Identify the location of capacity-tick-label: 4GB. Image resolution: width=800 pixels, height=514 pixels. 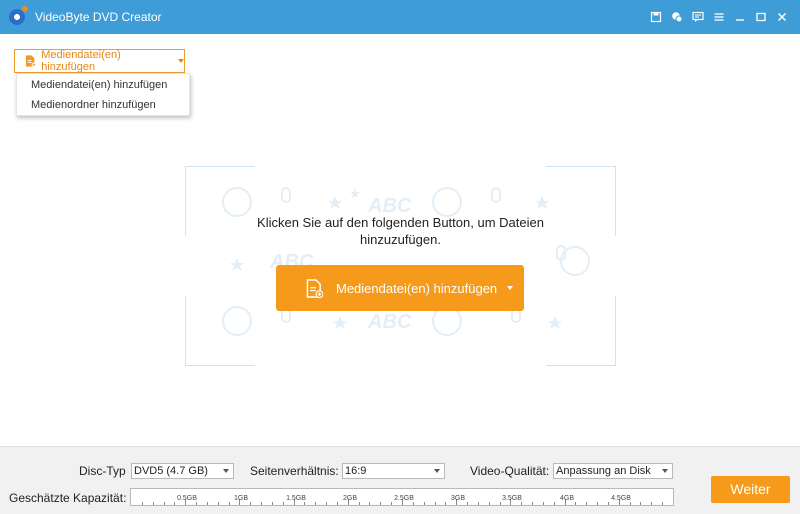
(567, 498).